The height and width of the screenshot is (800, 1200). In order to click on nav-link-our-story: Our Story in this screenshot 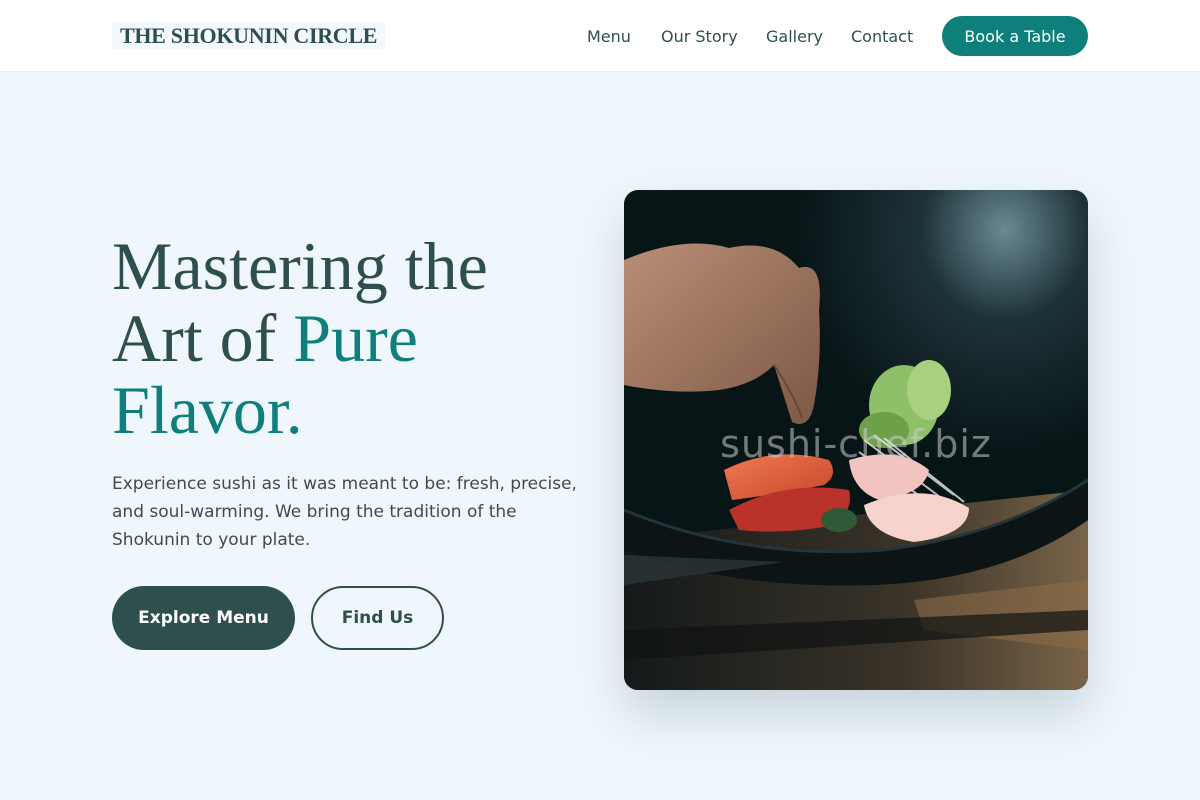, I will do `click(699, 36)`.